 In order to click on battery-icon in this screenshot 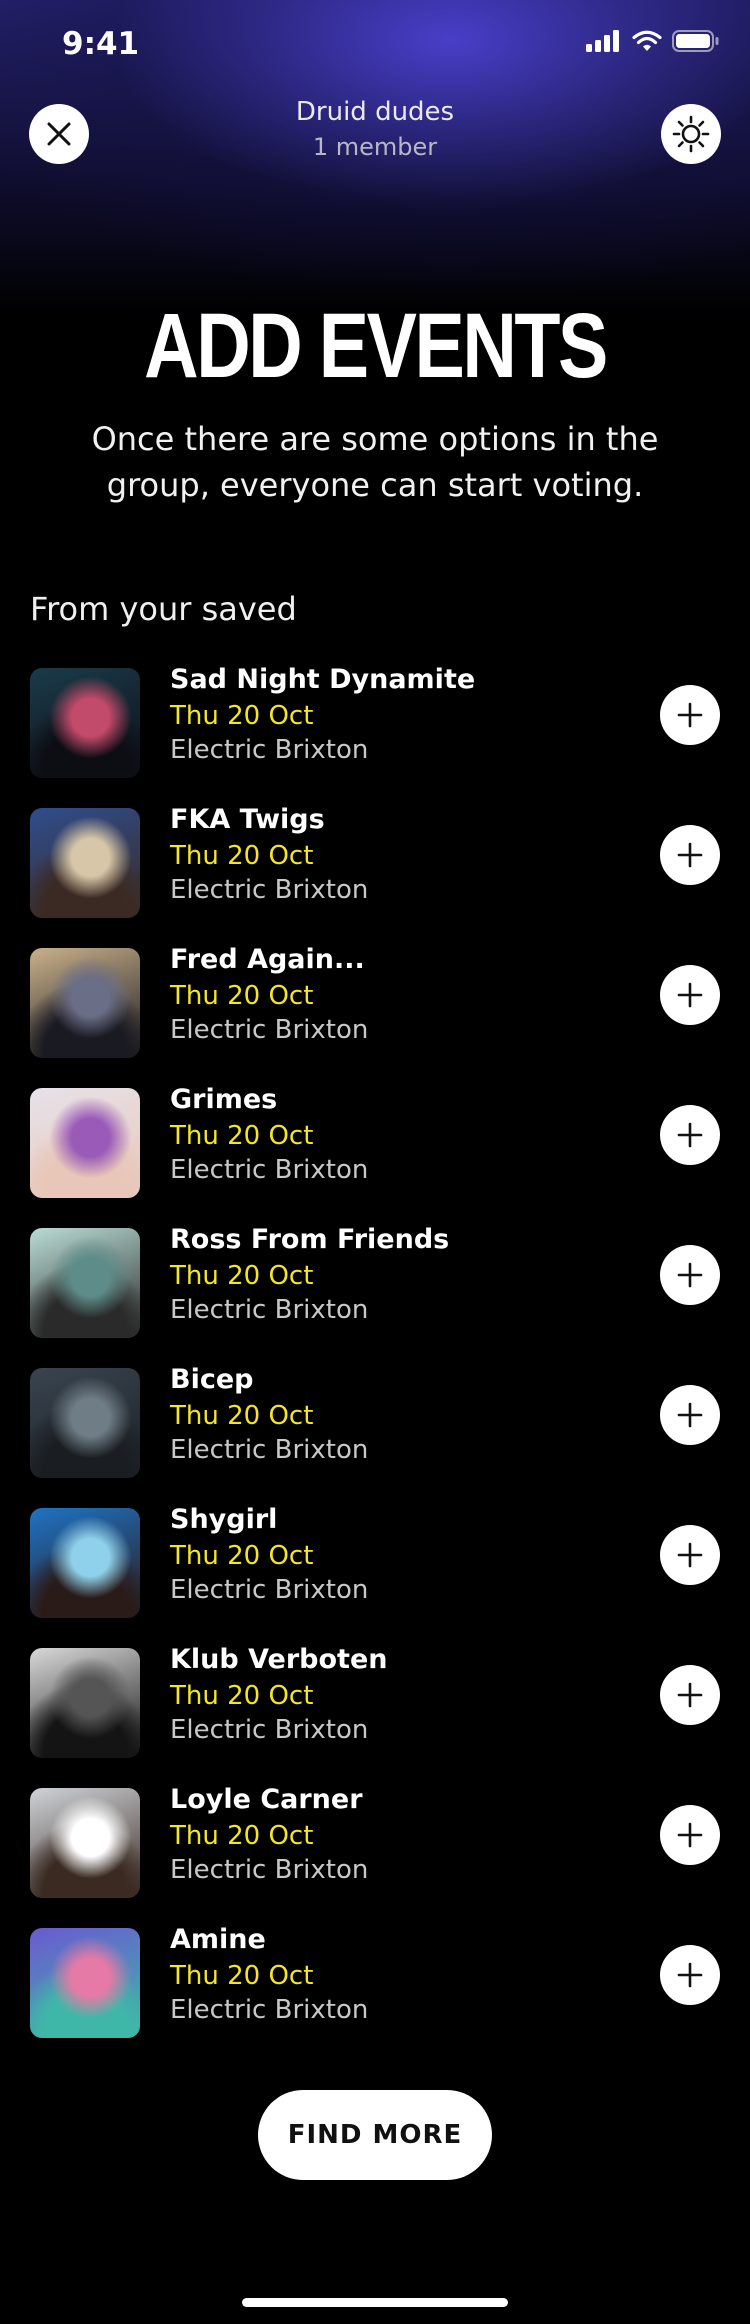, I will do `click(695, 41)`.